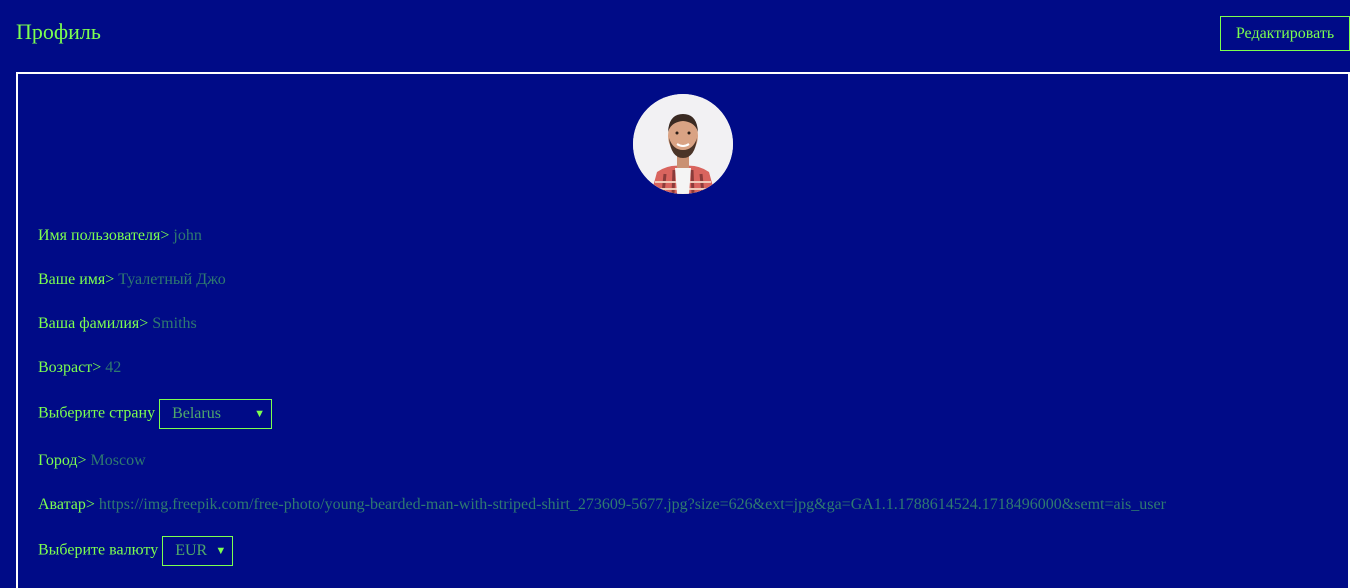 The image size is (1350, 588). I want to click on age-row: Возраст> 42, so click(79, 368).